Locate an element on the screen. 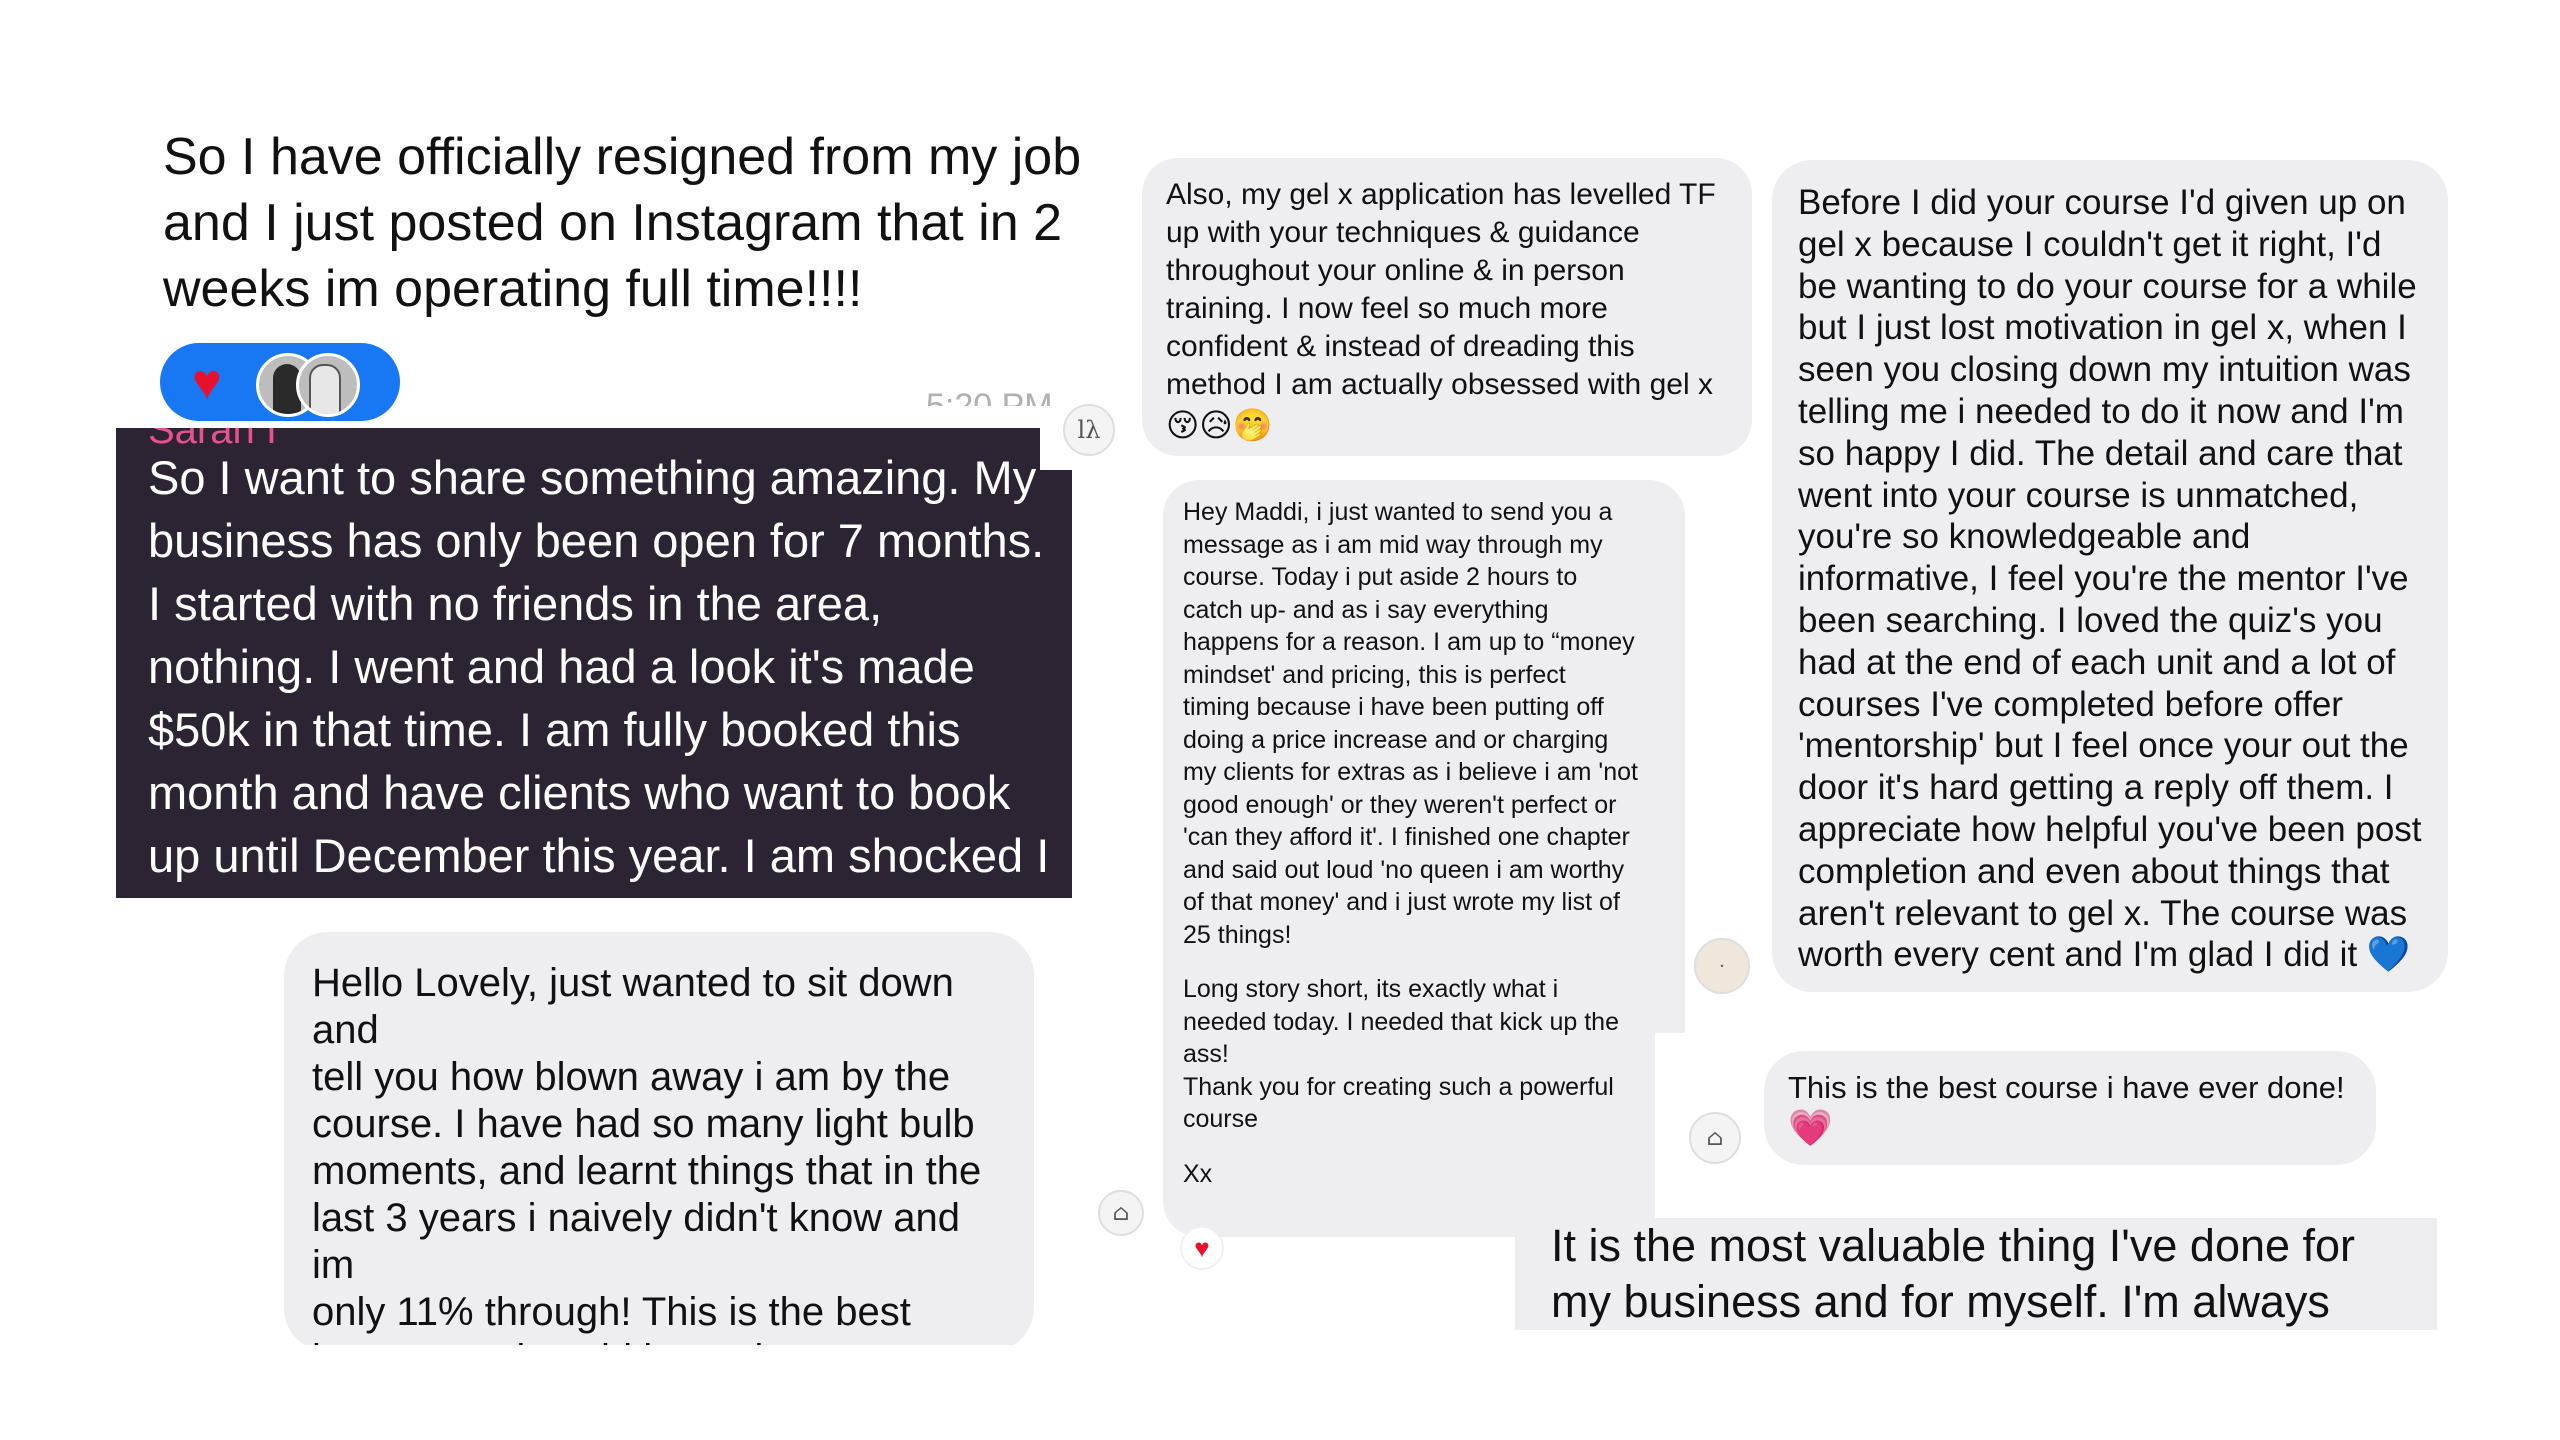 Image resolution: width=2560 pixels, height=1440 pixels. reactor-avatar is located at coordinates (328, 385).